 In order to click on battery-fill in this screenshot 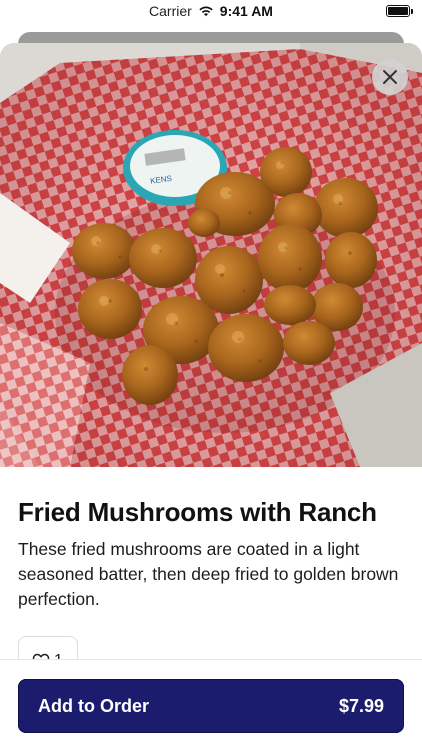, I will do `click(398, 11)`.